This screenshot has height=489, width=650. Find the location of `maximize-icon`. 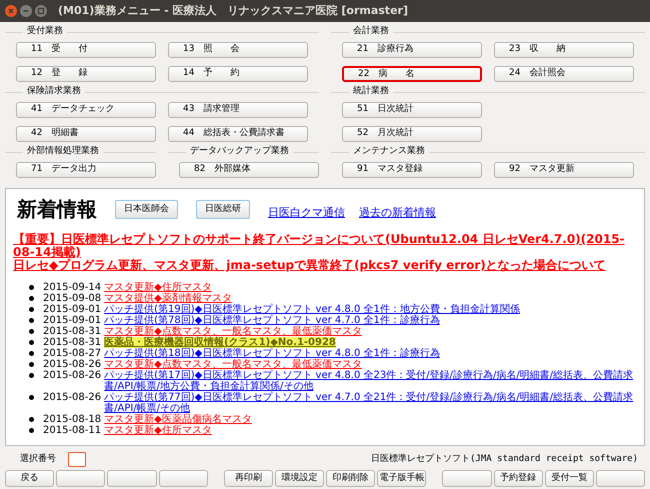

maximize-icon is located at coordinates (41, 11).